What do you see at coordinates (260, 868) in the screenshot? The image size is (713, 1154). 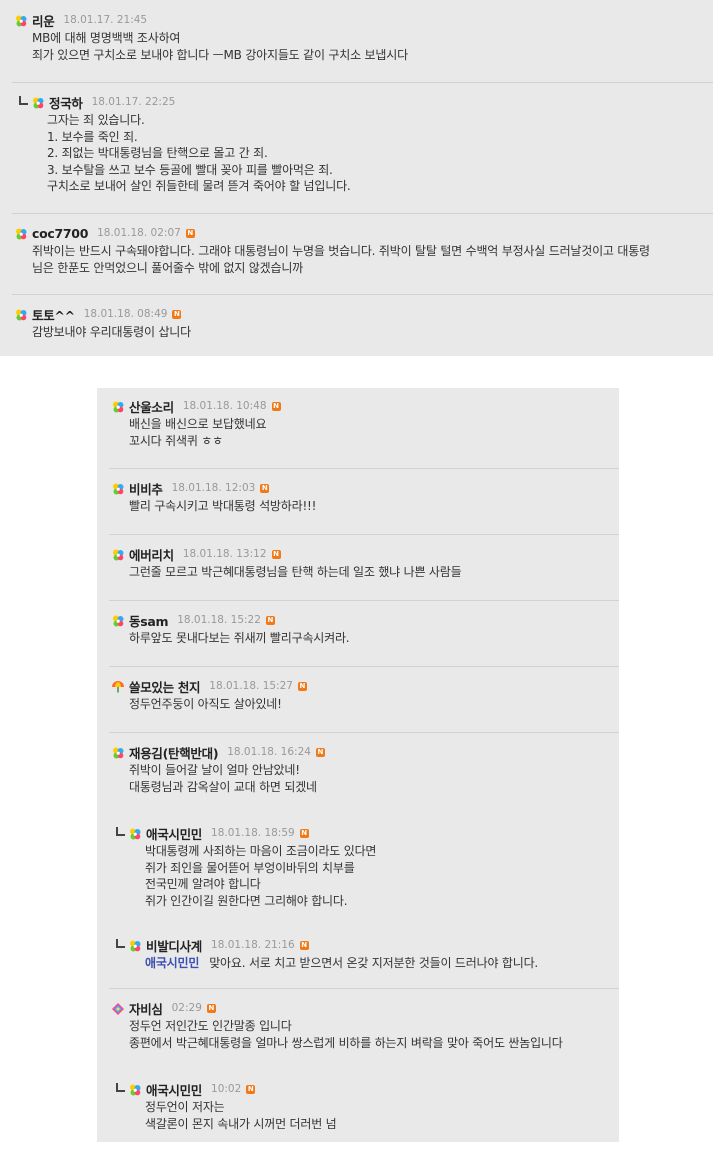 I see `comment-line: 쥐가 죄인을 물어뜯어 부엉이바뒤의 치부를` at bounding box center [260, 868].